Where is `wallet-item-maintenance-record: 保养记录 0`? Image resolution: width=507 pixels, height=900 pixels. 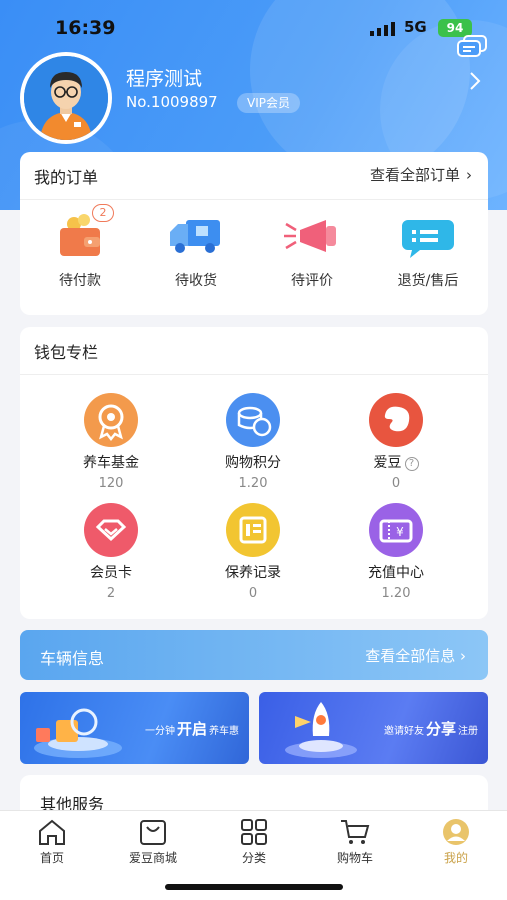
wallet-item-maintenance-record: 保养记录 0 is located at coordinates (253, 552).